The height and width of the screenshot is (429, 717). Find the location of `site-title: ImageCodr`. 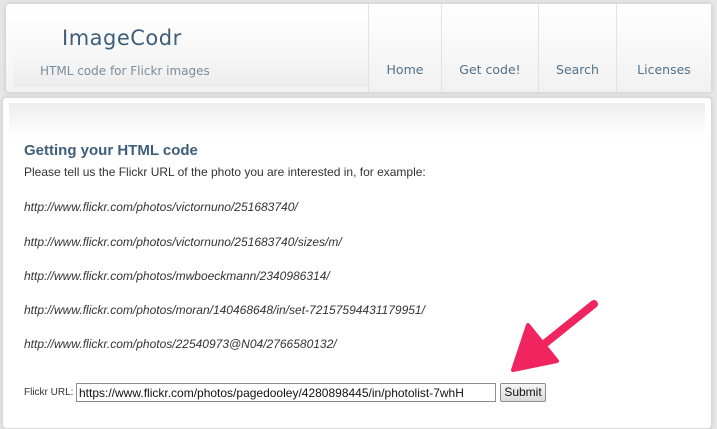

site-title: ImageCodr is located at coordinates (122, 38).